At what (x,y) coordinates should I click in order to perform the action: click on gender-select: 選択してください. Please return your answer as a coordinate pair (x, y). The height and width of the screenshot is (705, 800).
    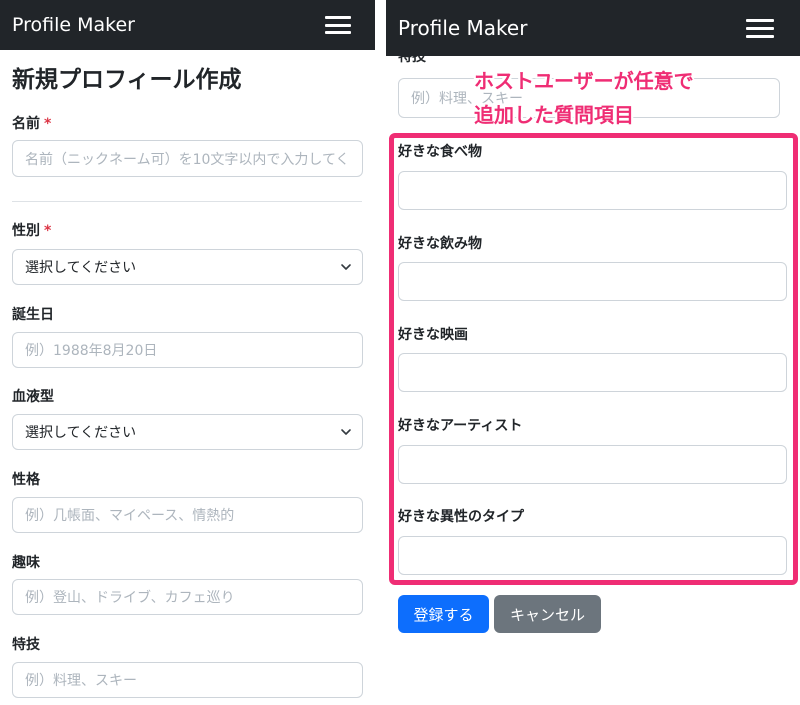
    Looking at the image, I should click on (187, 267).